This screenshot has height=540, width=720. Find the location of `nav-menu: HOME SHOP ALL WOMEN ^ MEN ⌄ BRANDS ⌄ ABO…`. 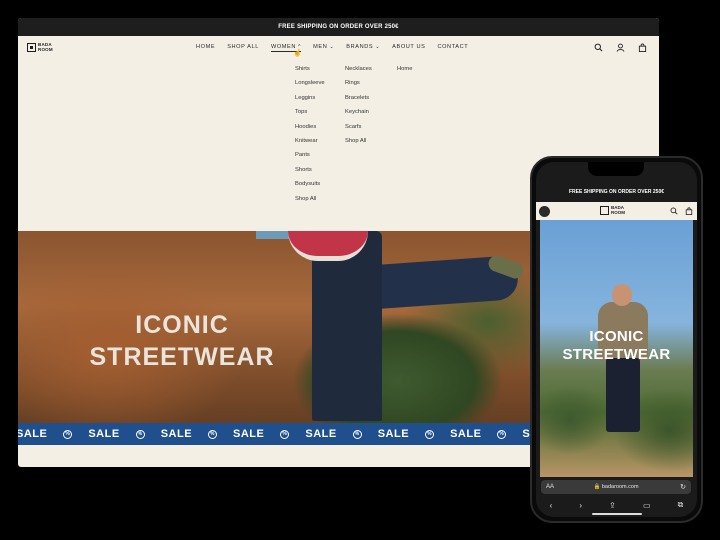

nav-menu: HOME SHOP ALL WOMEN ^ MEN ⌄ BRANDS ⌄ ABO… is located at coordinates (332, 48).